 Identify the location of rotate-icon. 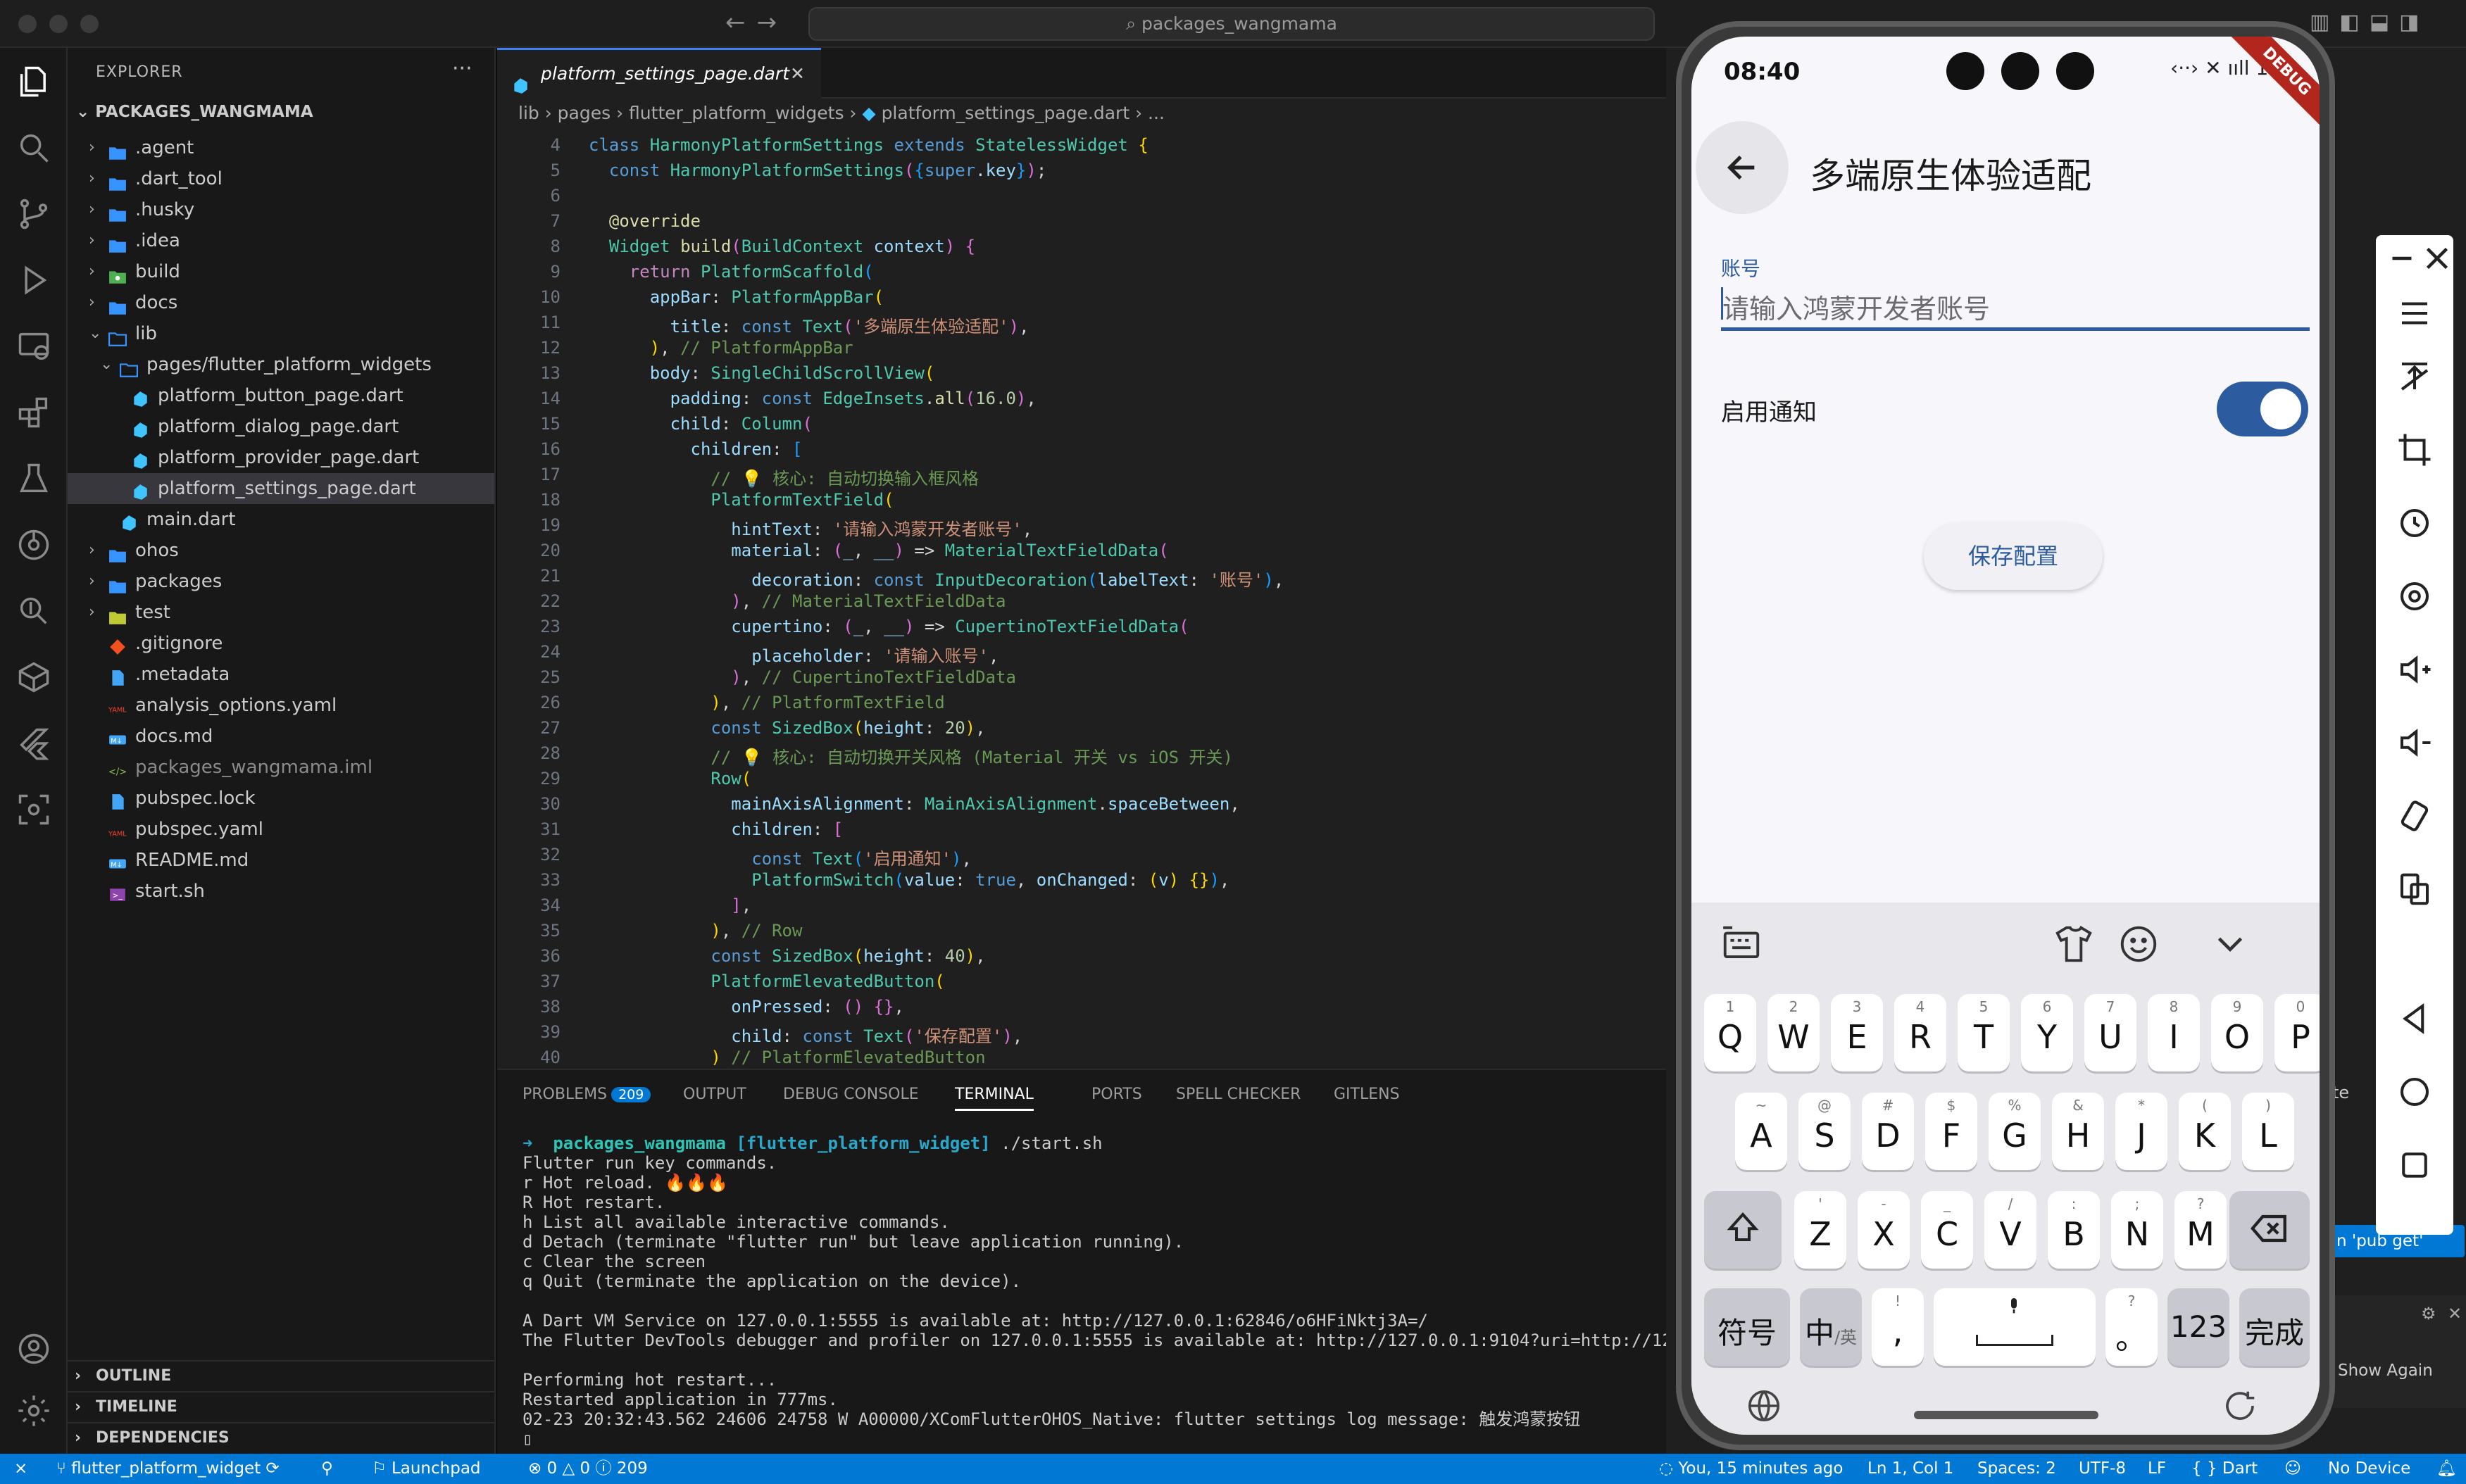
(2415, 523).